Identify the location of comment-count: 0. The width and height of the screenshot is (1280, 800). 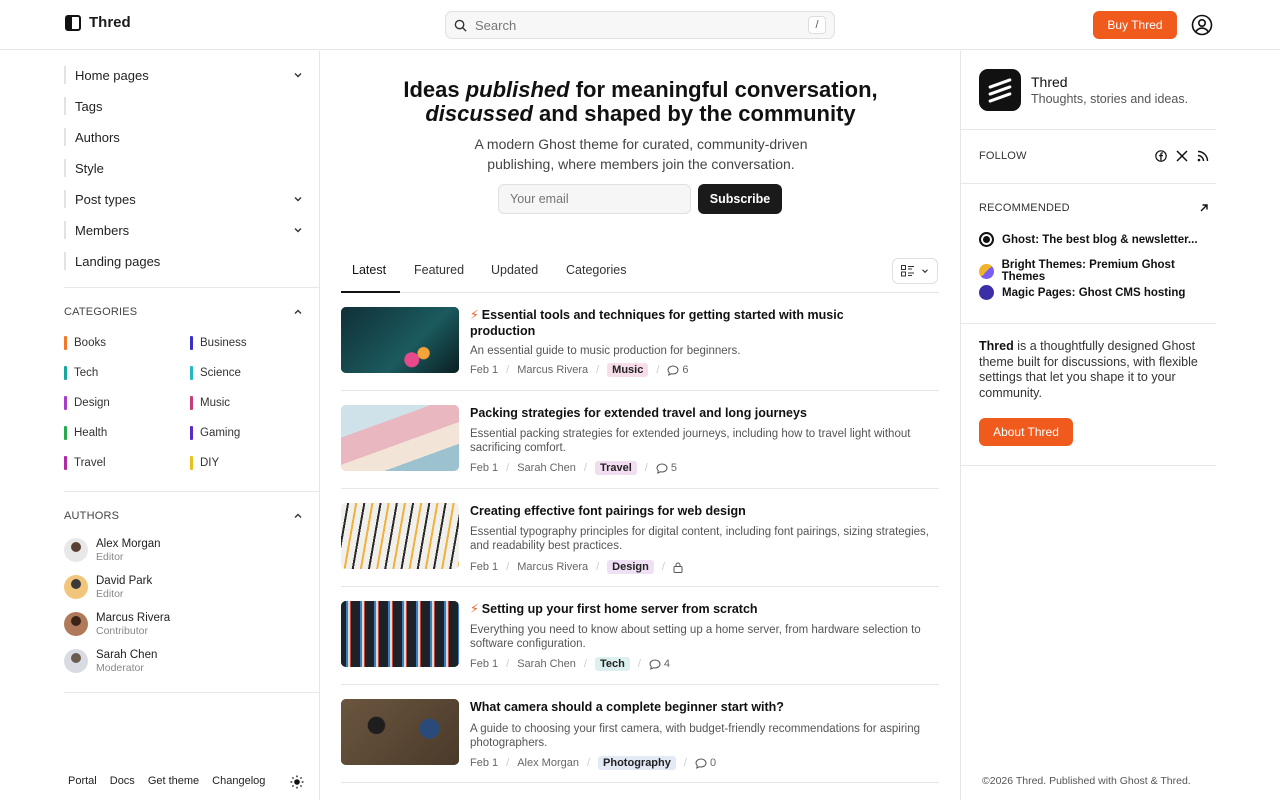
(705, 763).